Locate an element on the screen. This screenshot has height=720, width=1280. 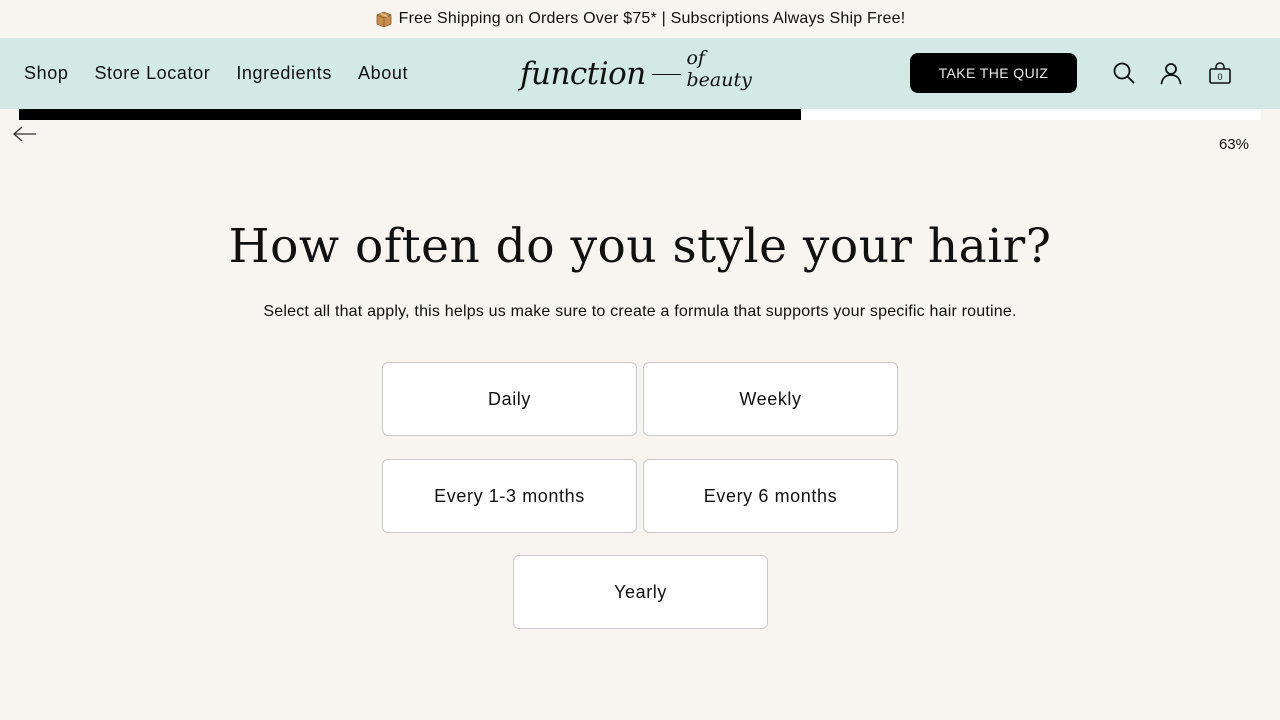
nav-links: Shop Store Locator Ingredients About is located at coordinates (229, 73).